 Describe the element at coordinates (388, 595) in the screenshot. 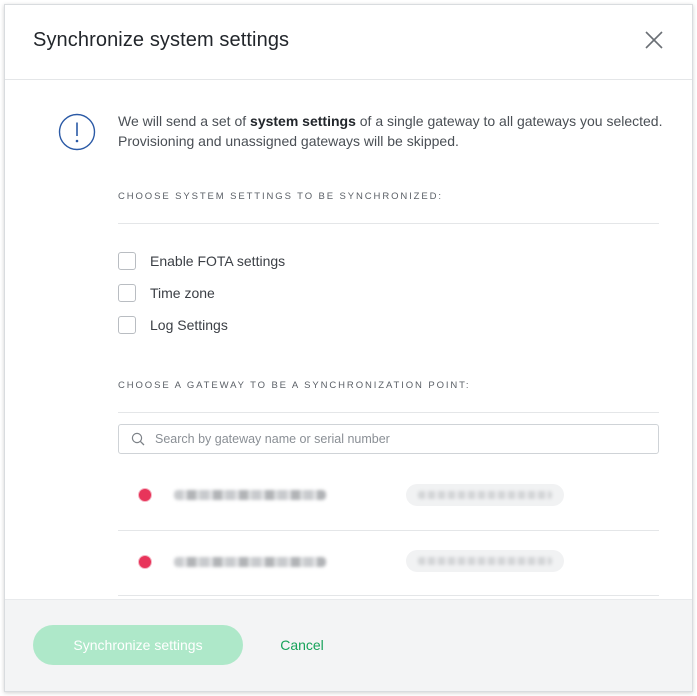

I see `row-divider` at that location.